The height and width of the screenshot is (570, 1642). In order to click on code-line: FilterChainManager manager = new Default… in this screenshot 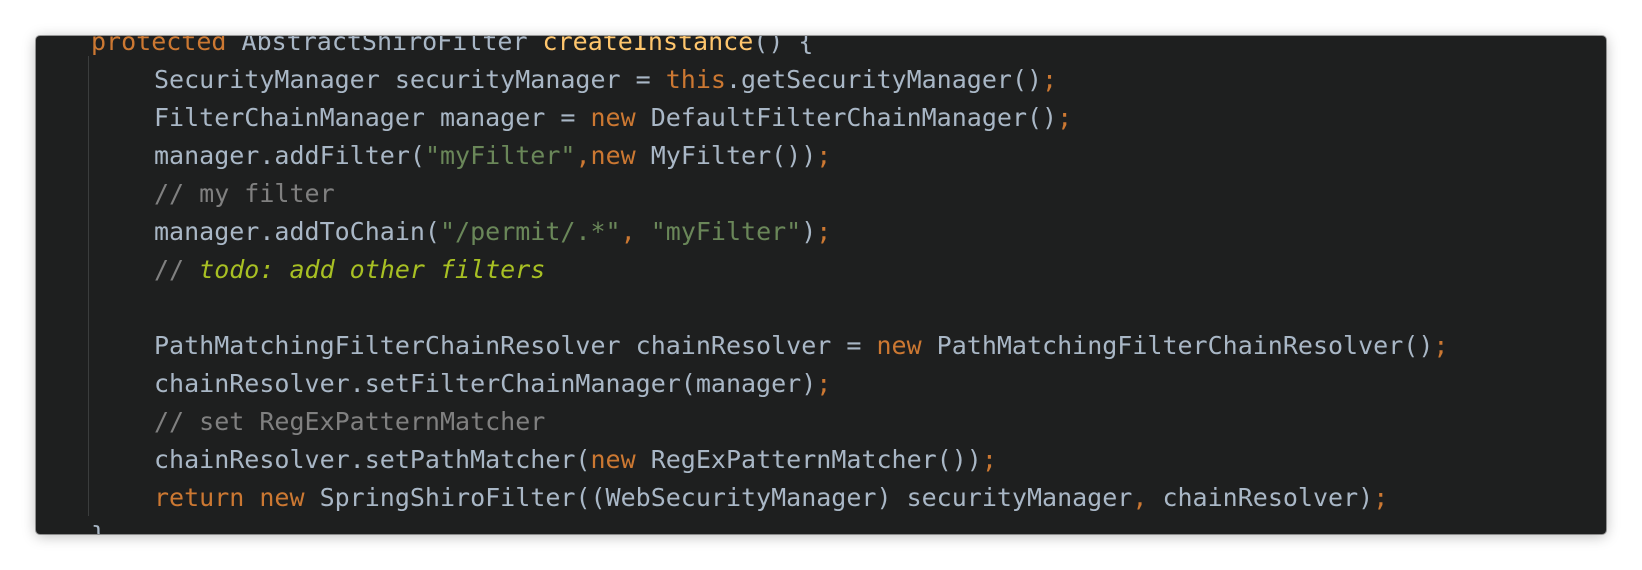, I will do `click(821, 118)`.